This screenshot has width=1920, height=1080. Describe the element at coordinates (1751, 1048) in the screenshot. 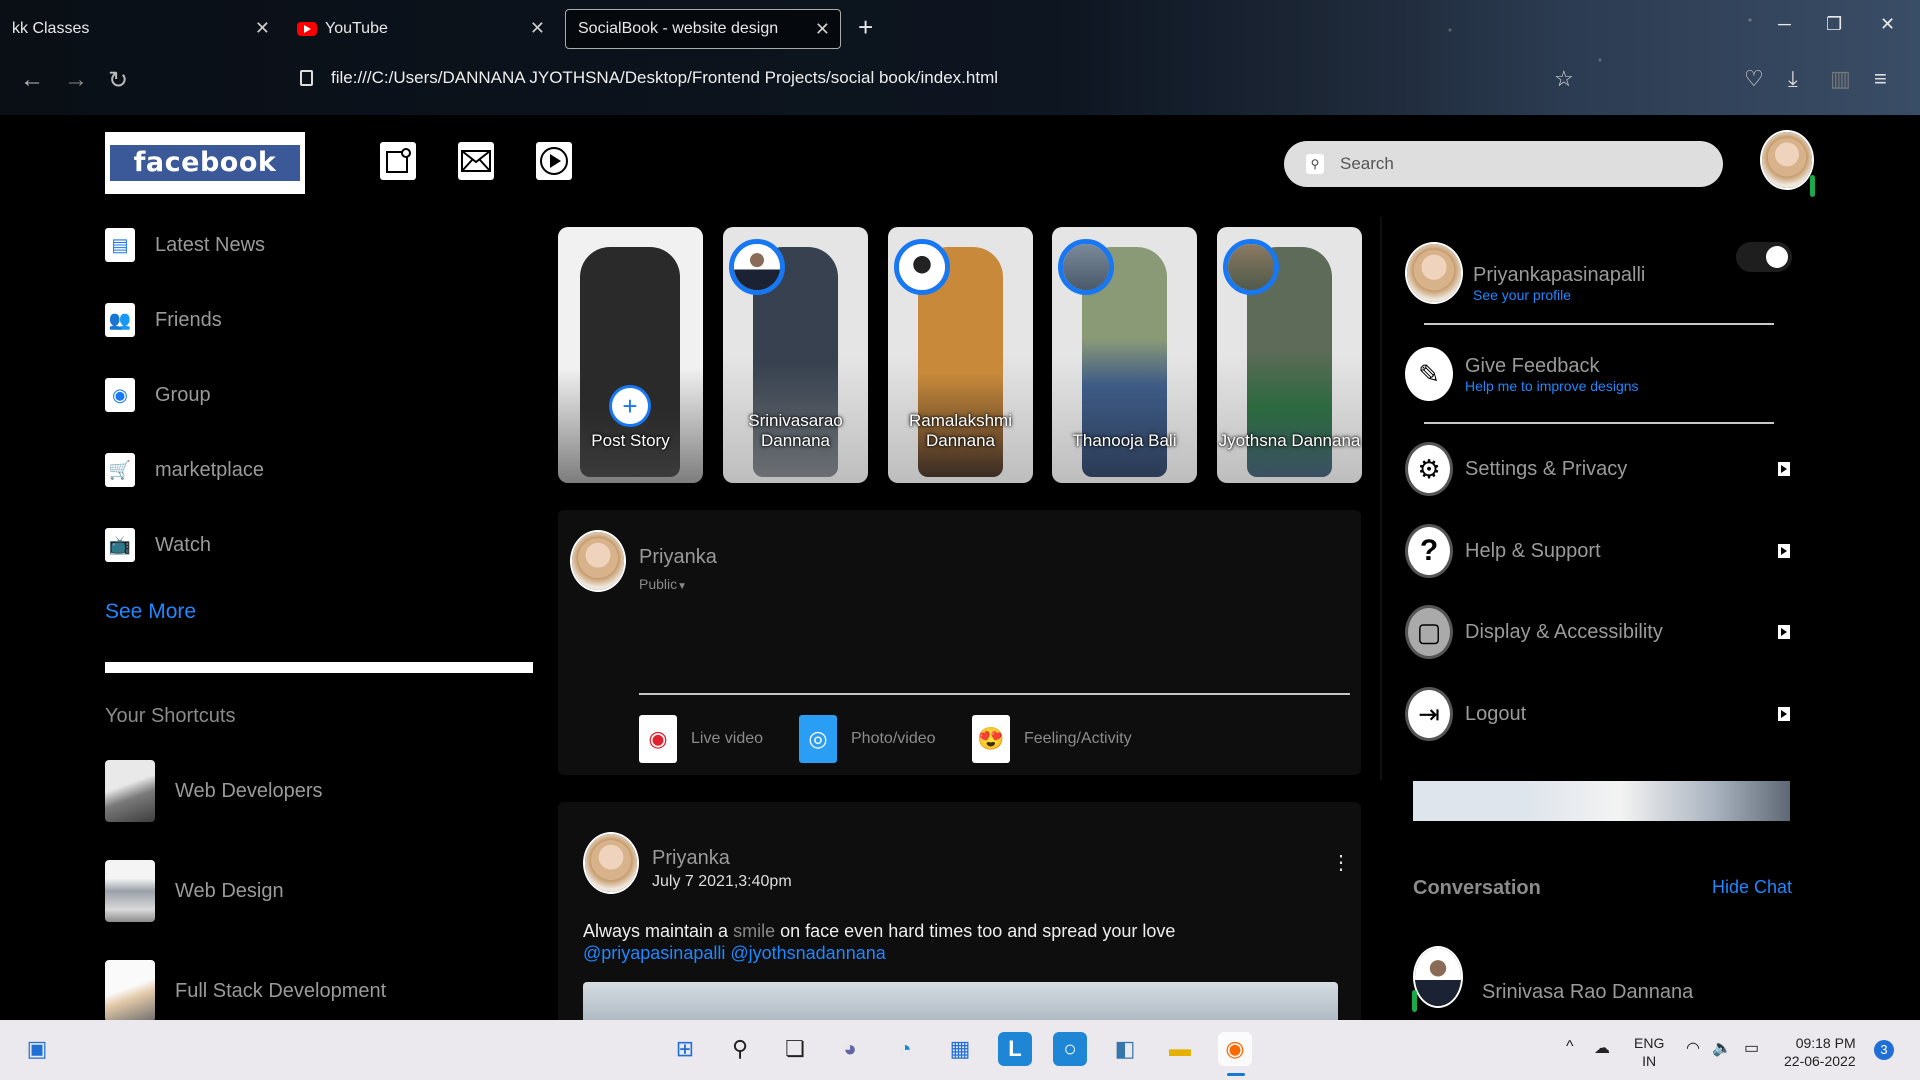

I see `battery-icon: ▭` at that location.